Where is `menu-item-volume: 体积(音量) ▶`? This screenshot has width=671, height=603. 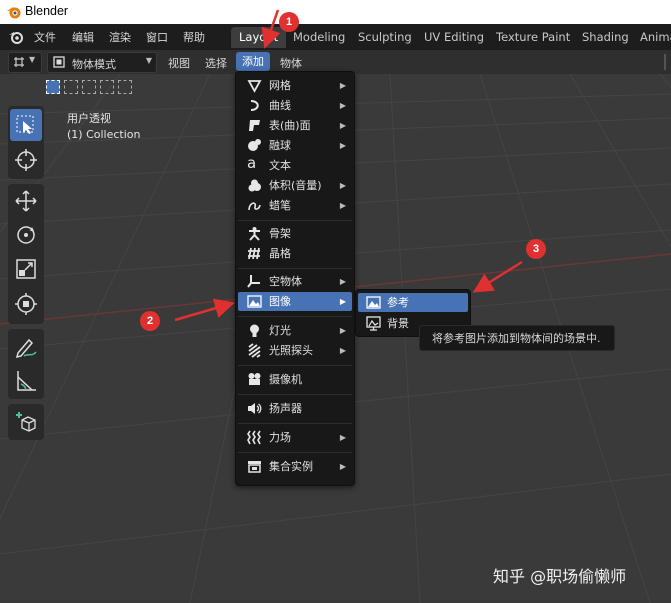 menu-item-volume: 体积(音量) ▶ is located at coordinates (295, 185).